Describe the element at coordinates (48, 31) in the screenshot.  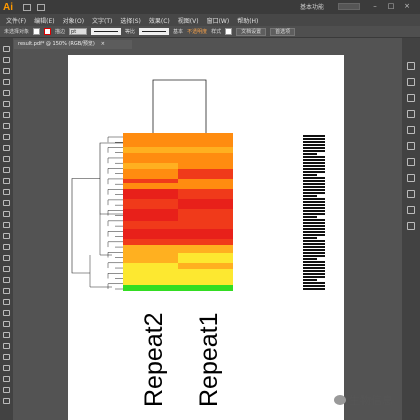
I see `stroke-swatch` at that location.